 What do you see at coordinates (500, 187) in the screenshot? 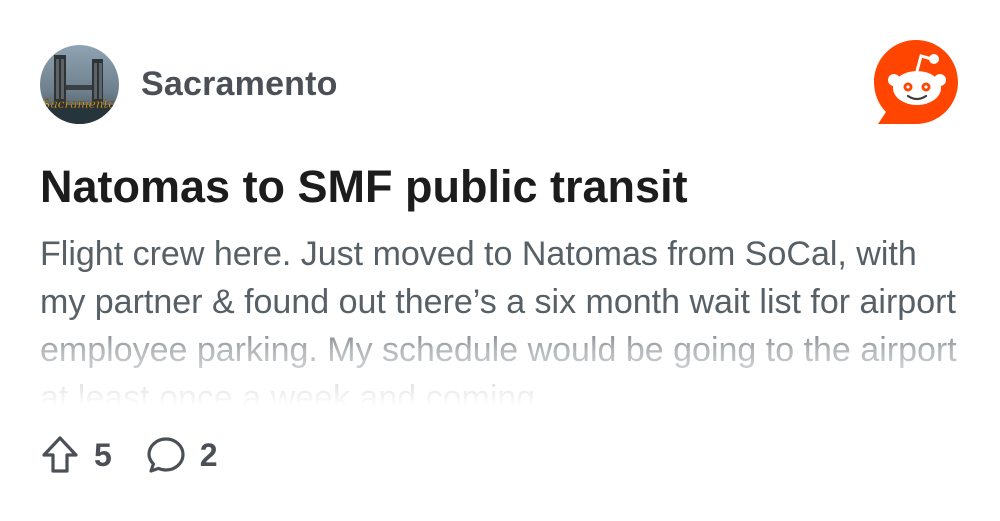
I see `post-title: Natomas to SMF public transit` at bounding box center [500, 187].